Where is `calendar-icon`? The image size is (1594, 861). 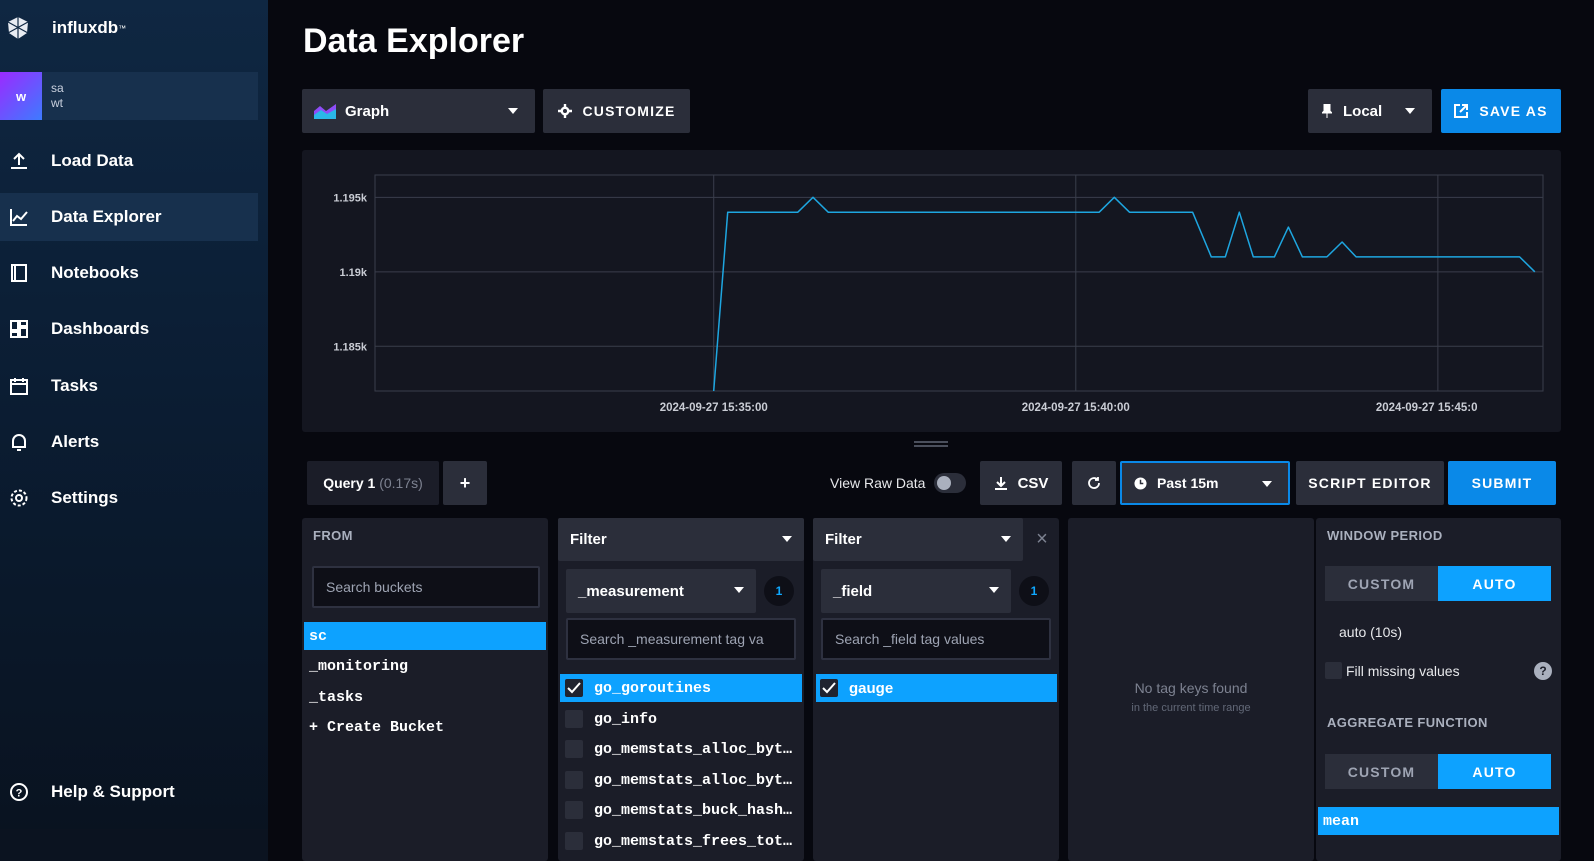 calendar-icon is located at coordinates (25, 386).